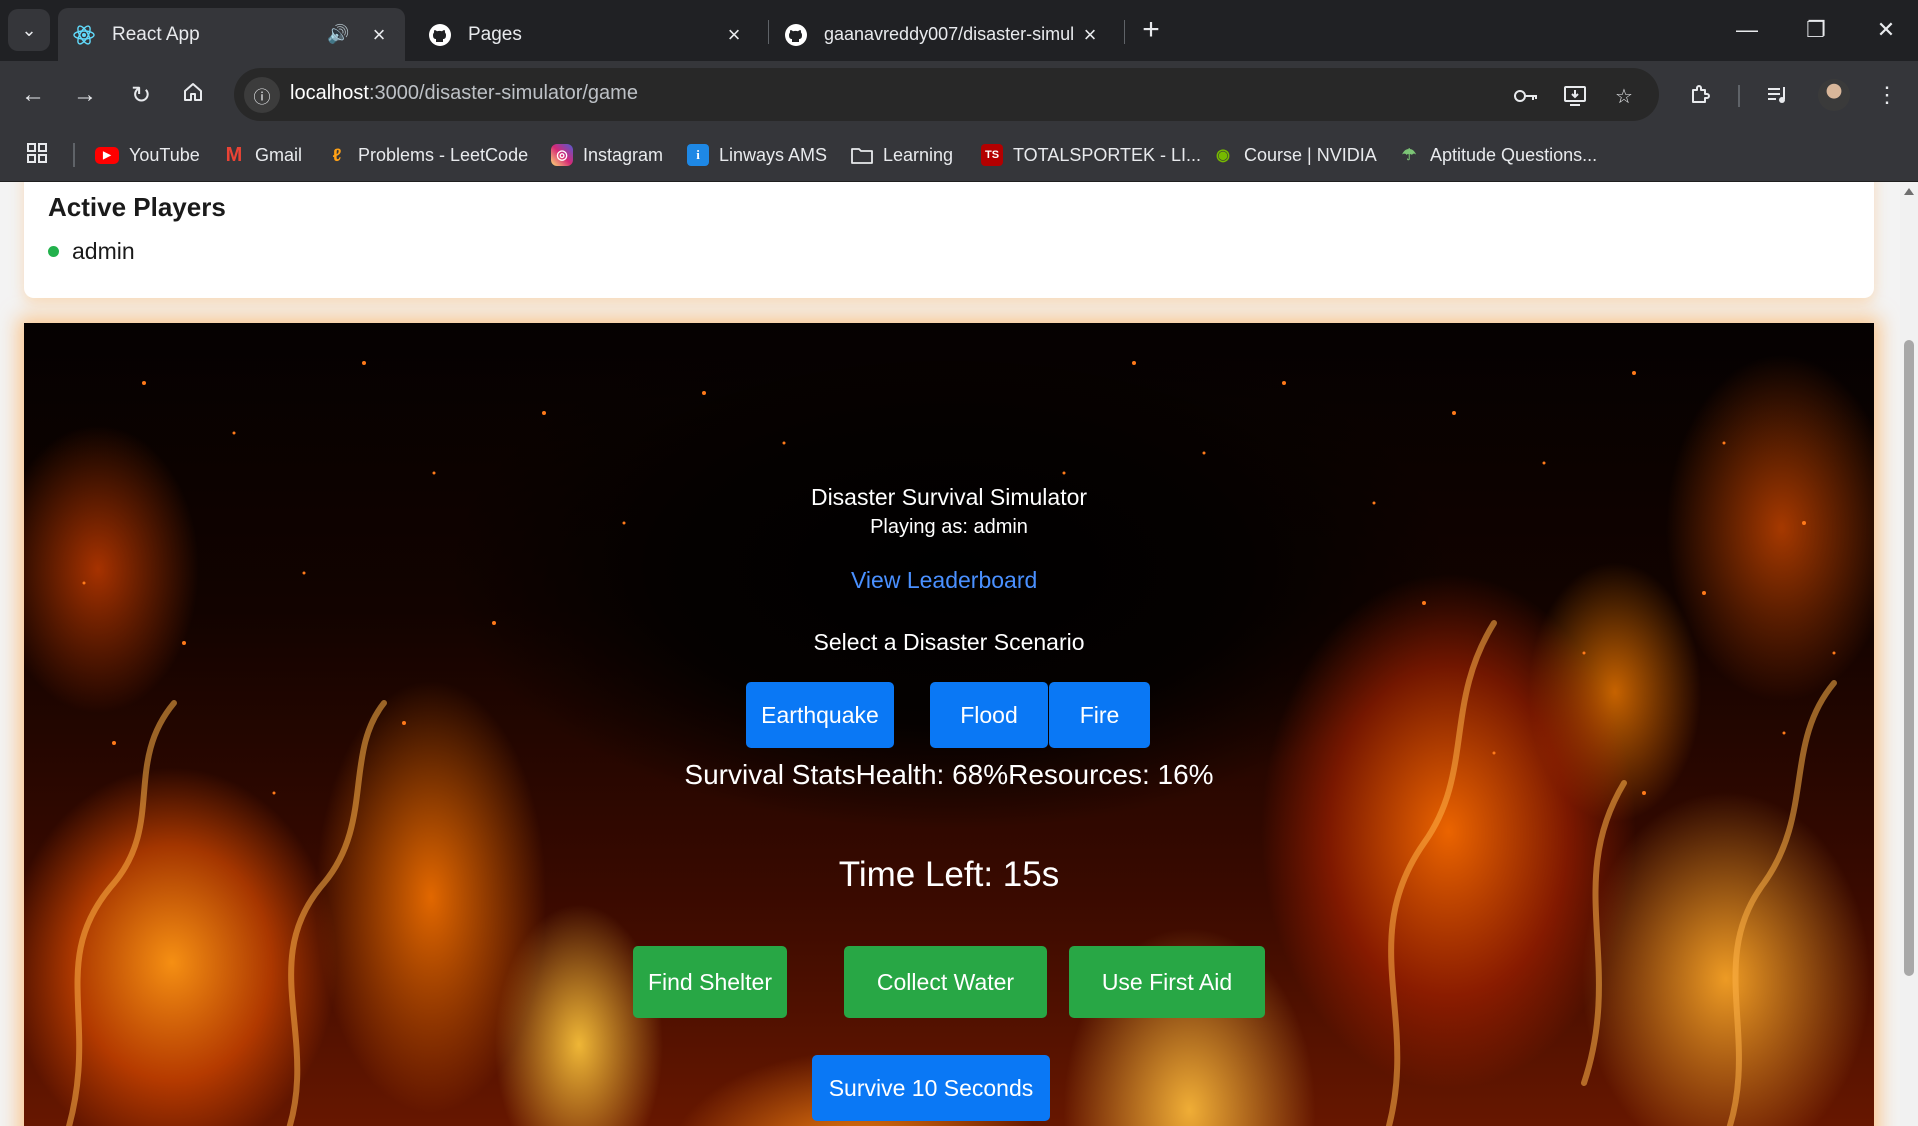  What do you see at coordinates (137, 207) in the screenshot?
I see `active-players-title: Active Players` at bounding box center [137, 207].